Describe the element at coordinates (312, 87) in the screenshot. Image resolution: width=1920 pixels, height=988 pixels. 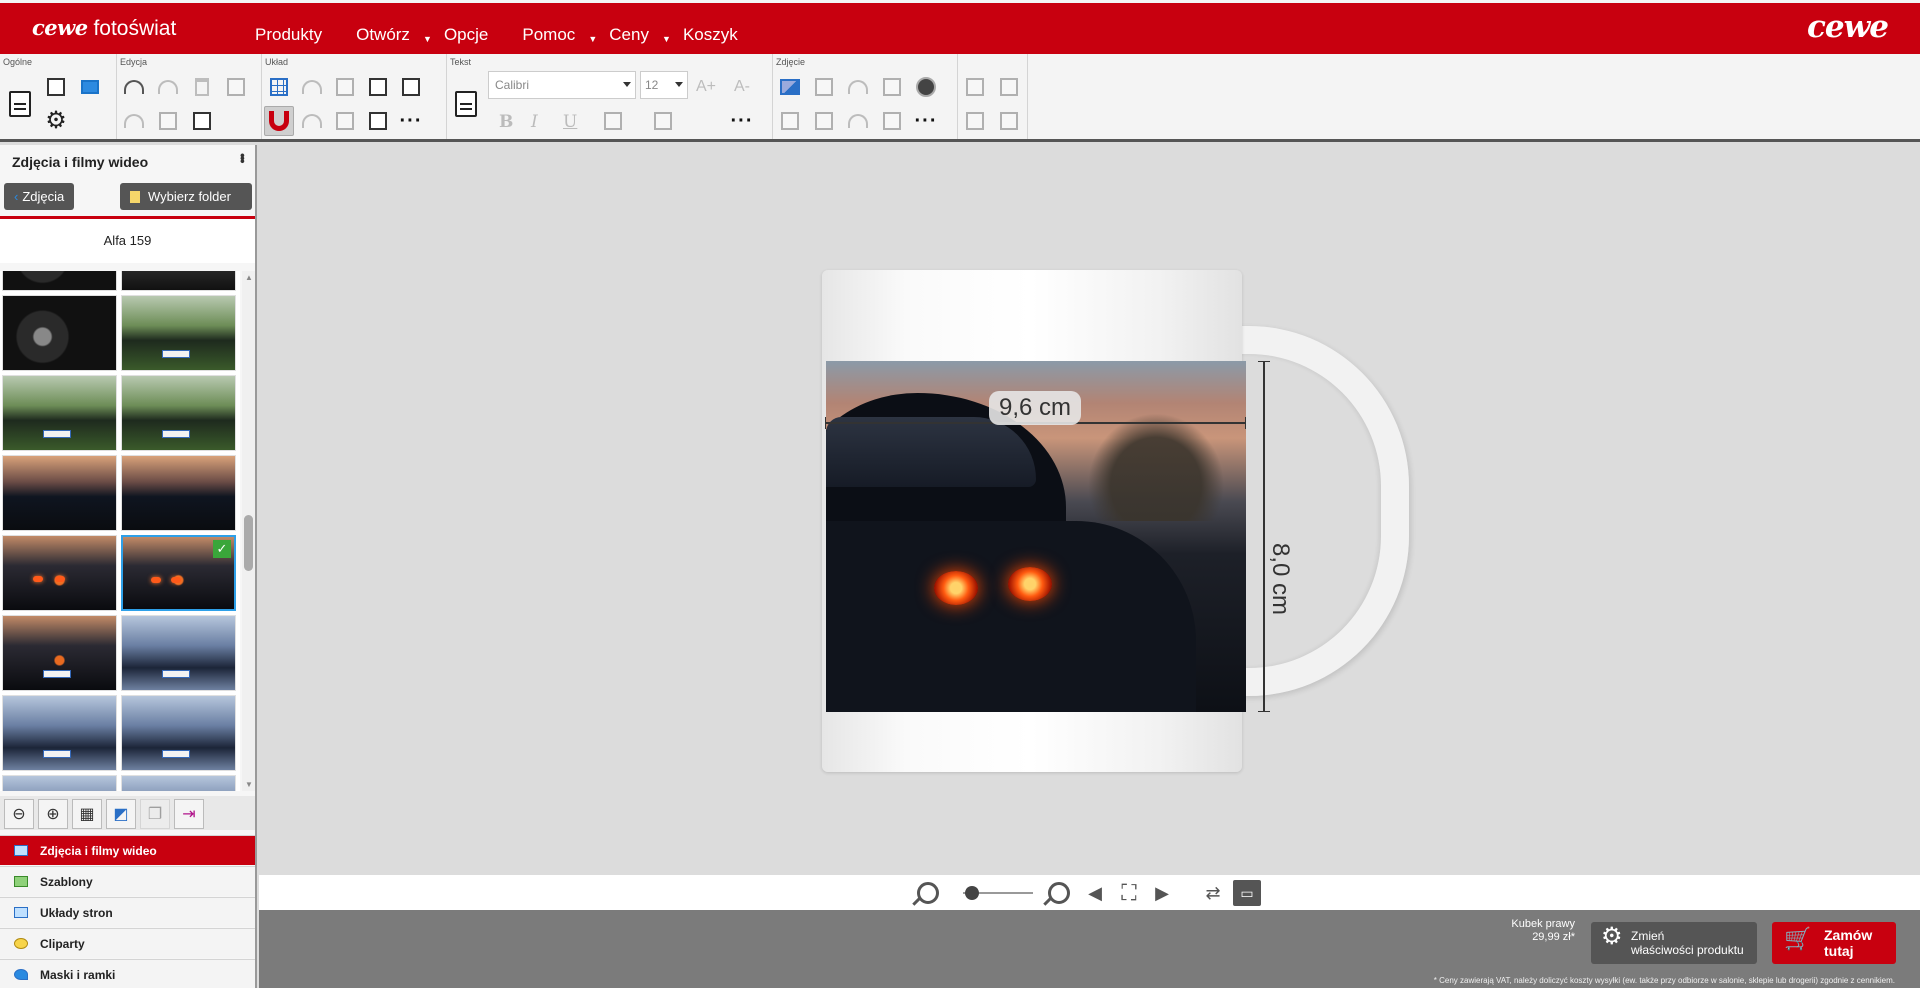
I see `rotate-button` at that location.